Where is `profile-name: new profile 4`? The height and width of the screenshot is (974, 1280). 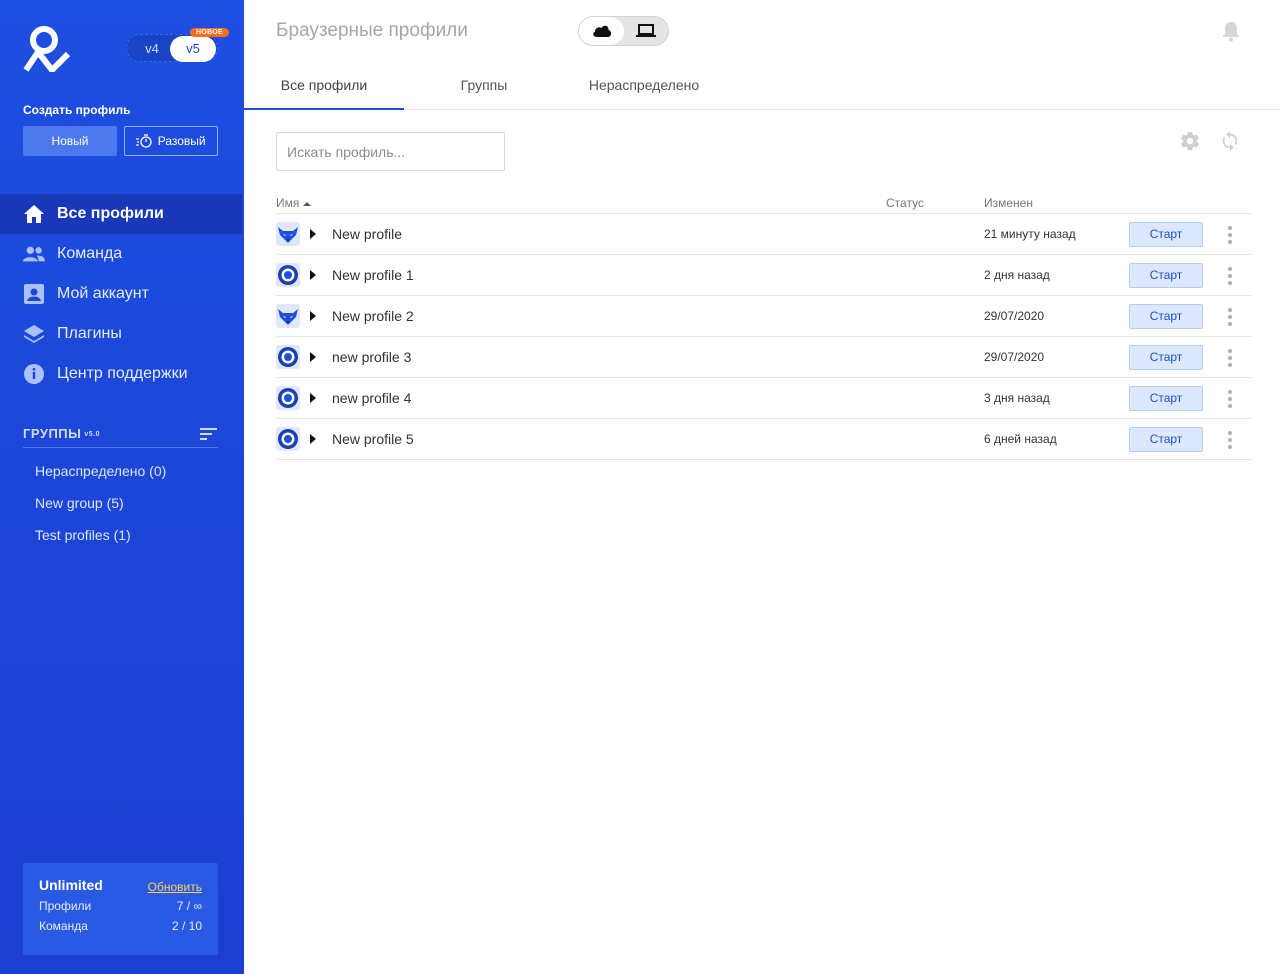 profile-name: new profile 4 is located at coordinates (371, 398).